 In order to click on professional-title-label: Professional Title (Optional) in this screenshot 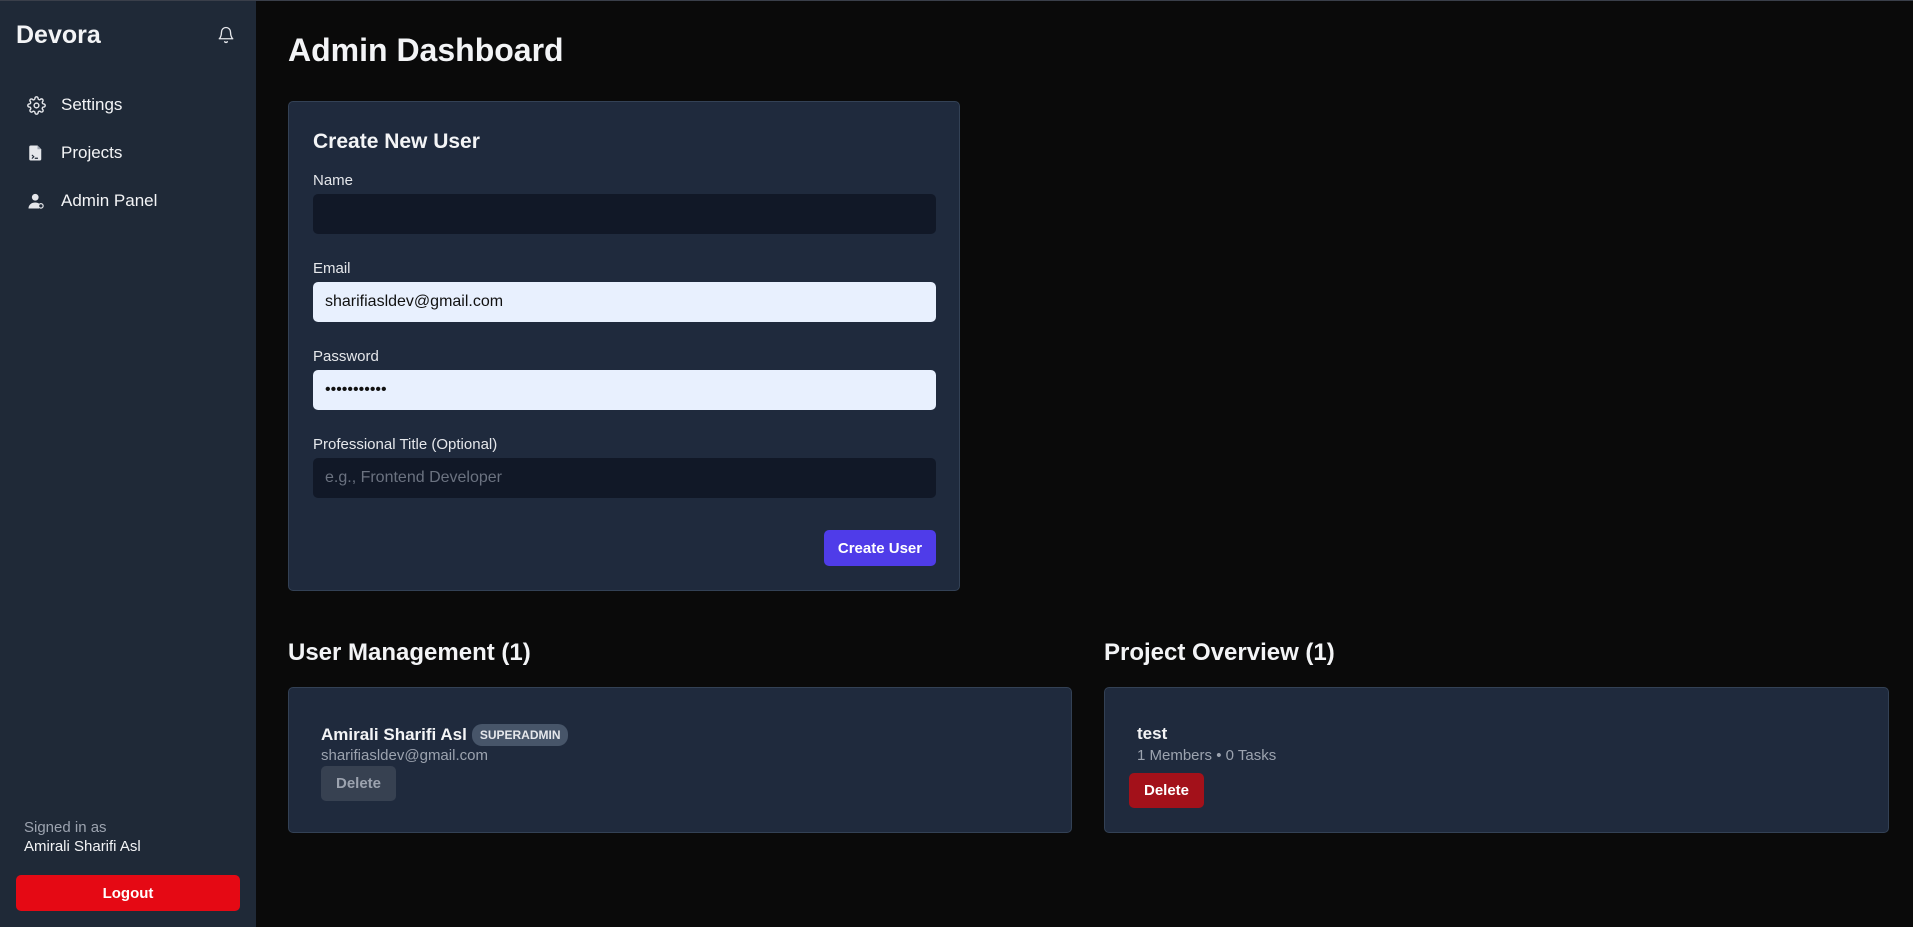, I will do `click(405, 444)`.